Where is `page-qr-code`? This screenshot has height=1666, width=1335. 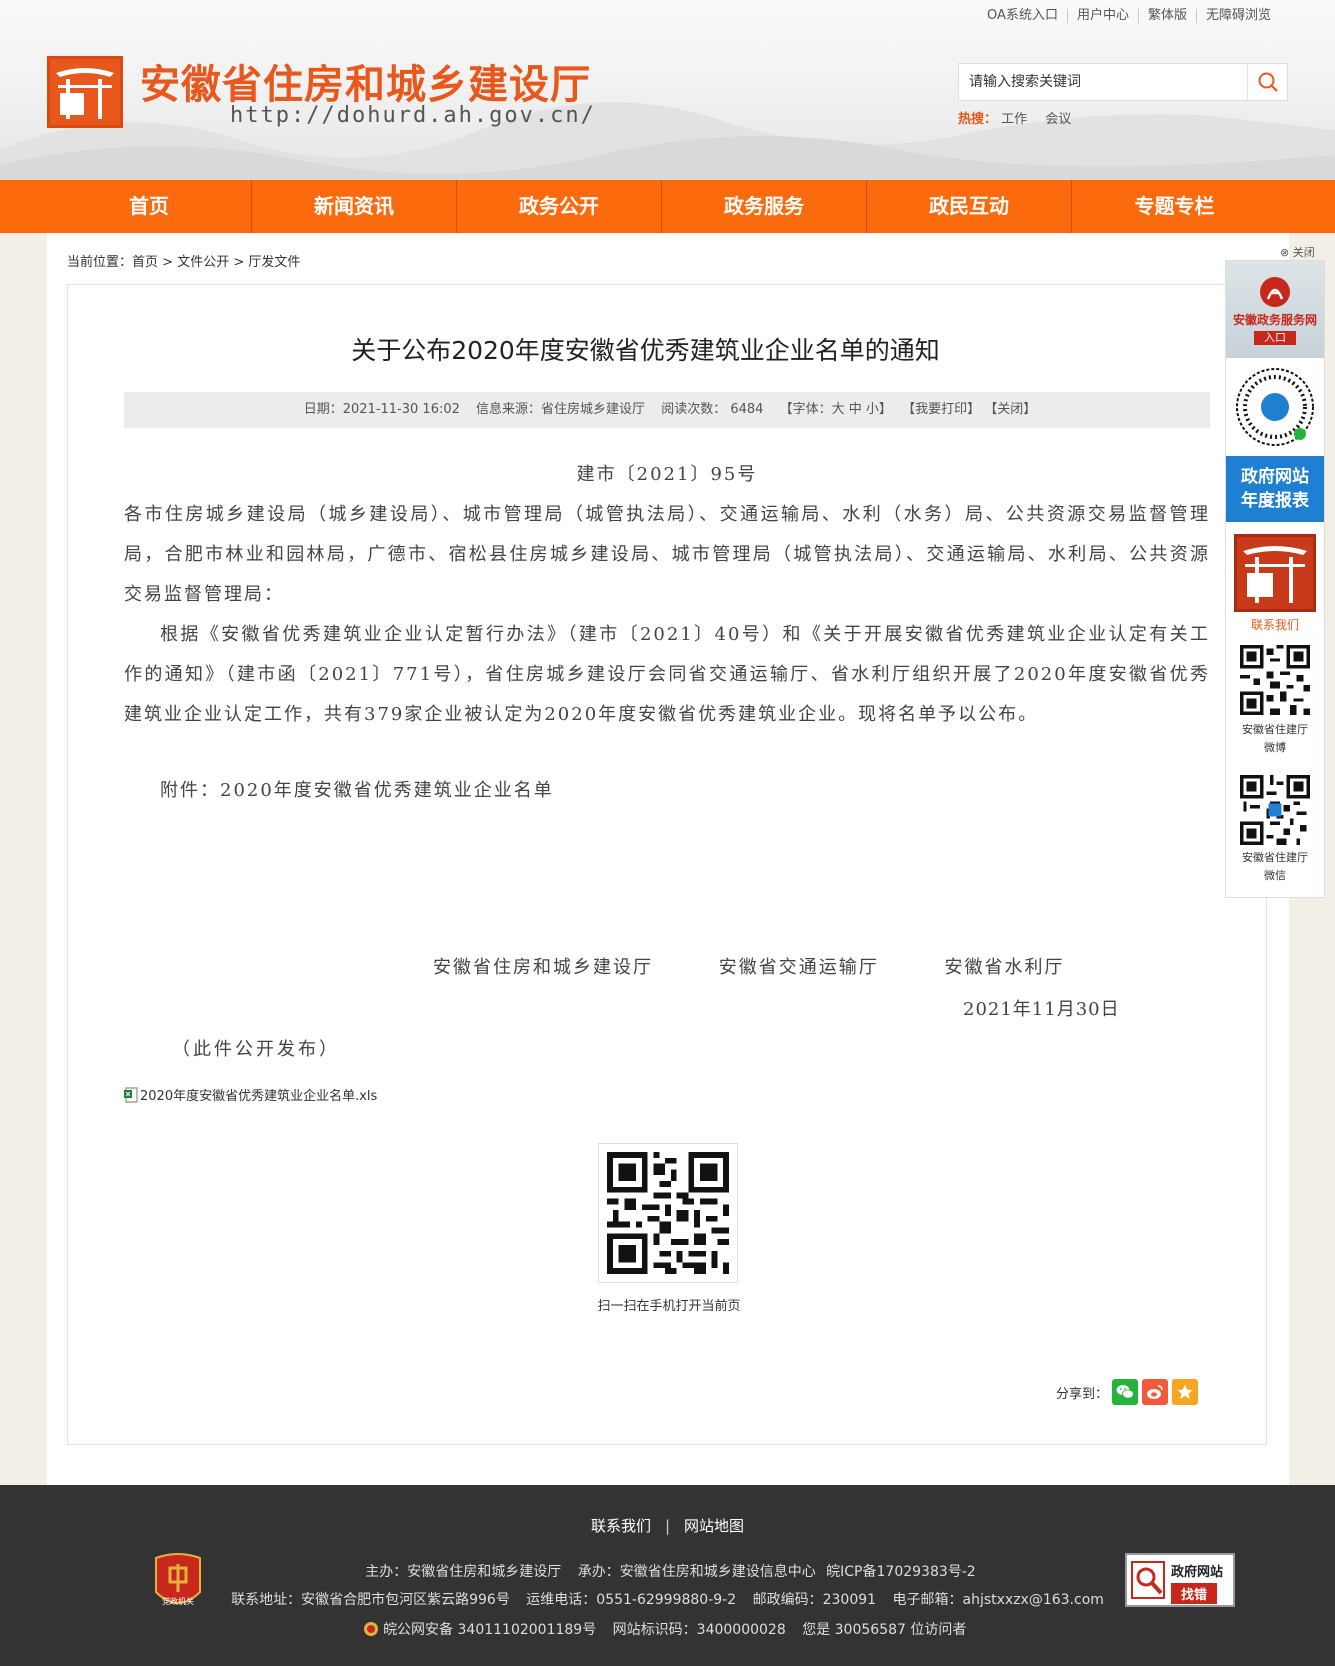 page-qr-code is located at coordinates (668, 1213).